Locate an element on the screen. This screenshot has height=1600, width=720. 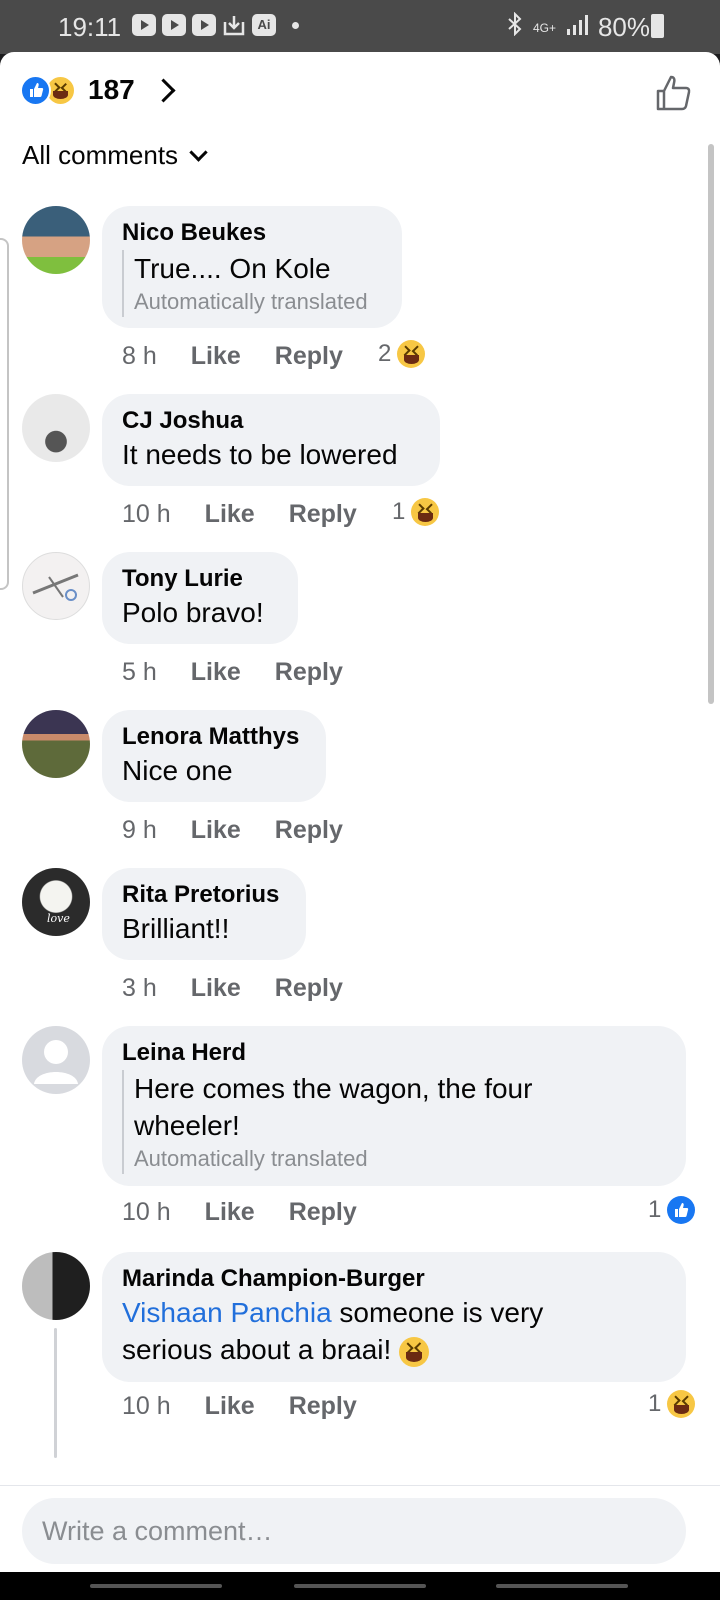
comment-reaction-count: 2 is located at coordinates (385, 353).